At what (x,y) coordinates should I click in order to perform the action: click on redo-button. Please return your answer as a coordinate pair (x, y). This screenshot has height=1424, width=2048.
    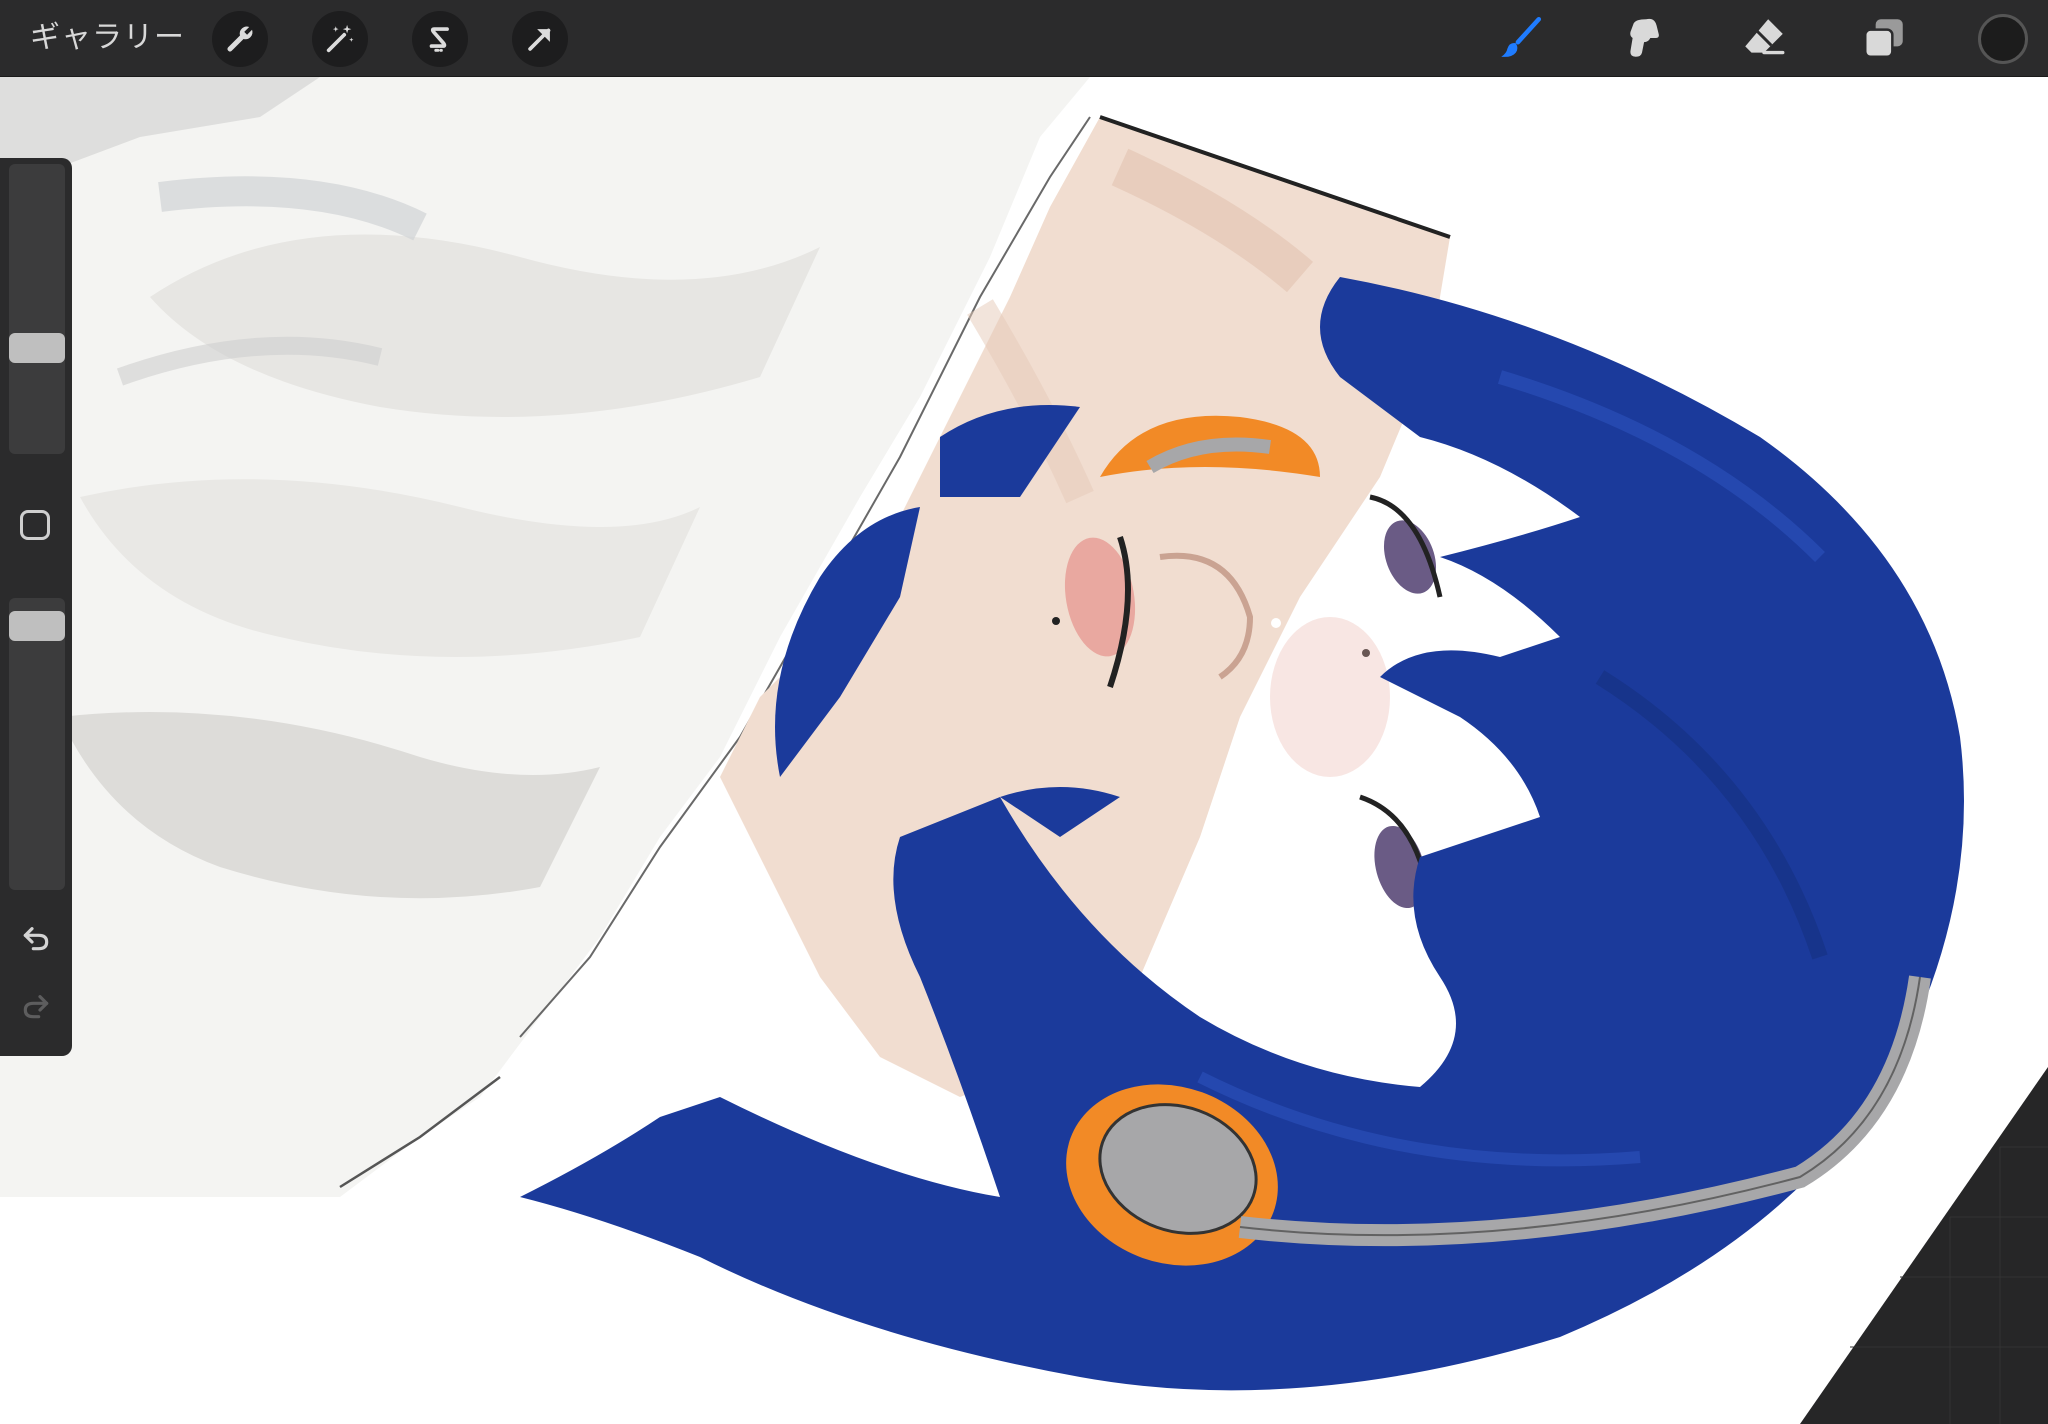
    Looking at the image, I should click on (36, 1006).